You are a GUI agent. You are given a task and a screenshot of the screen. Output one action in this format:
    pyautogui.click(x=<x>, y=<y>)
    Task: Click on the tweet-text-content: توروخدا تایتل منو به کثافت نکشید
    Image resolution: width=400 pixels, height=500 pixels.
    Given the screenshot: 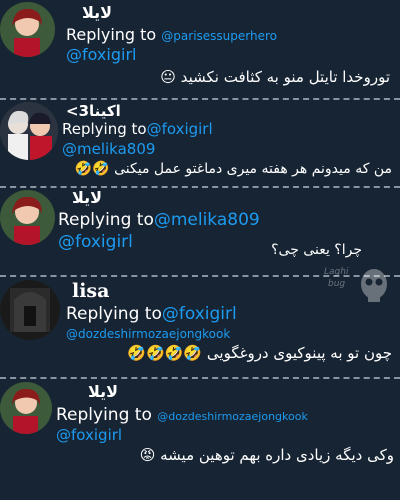 What is the action you would take?
    pyautogui.click(x=285, y=77)
    